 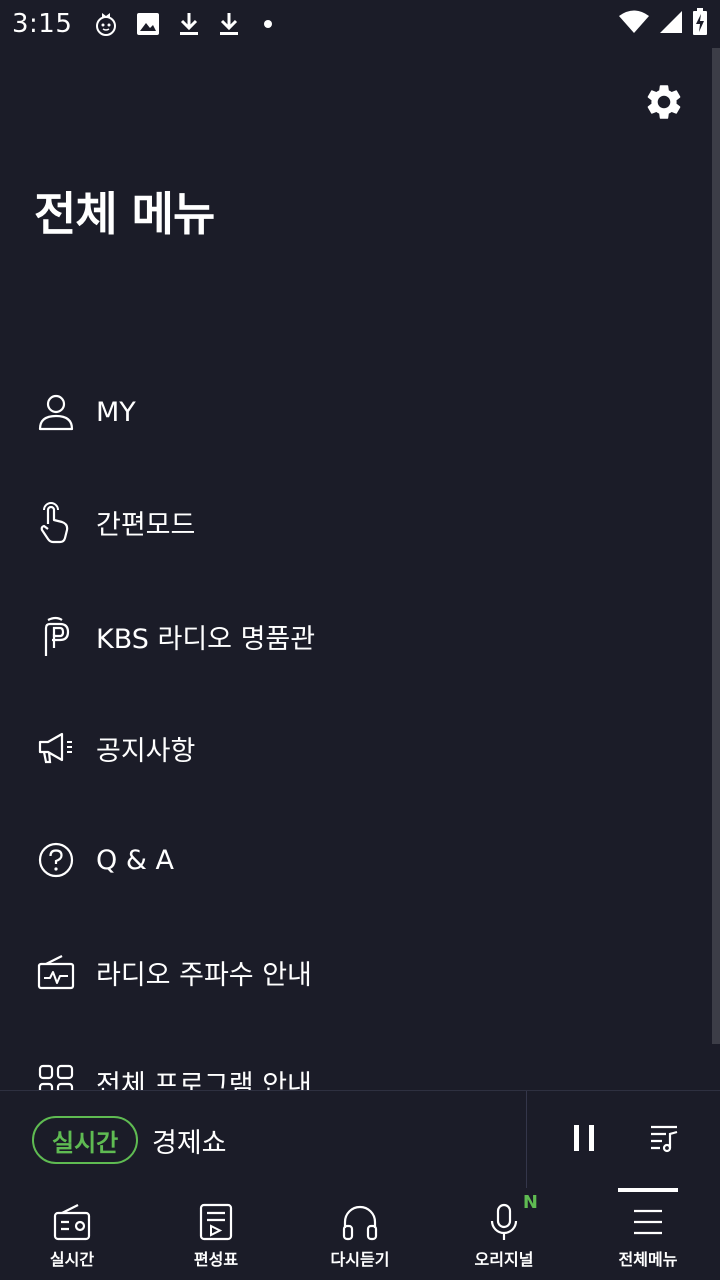 What do you see at coordinates (364, 860) in the screenshot?
I see `menu-item-qna: Q & A` at bounding box center [364, 860].